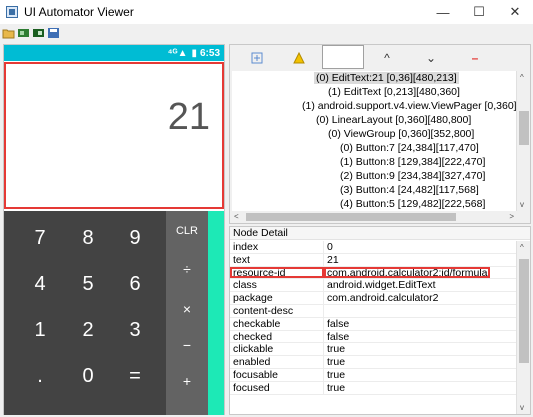 The width and height of the screenshot is (533, 417). I want to click on key-plus: +, so click(187, 381).